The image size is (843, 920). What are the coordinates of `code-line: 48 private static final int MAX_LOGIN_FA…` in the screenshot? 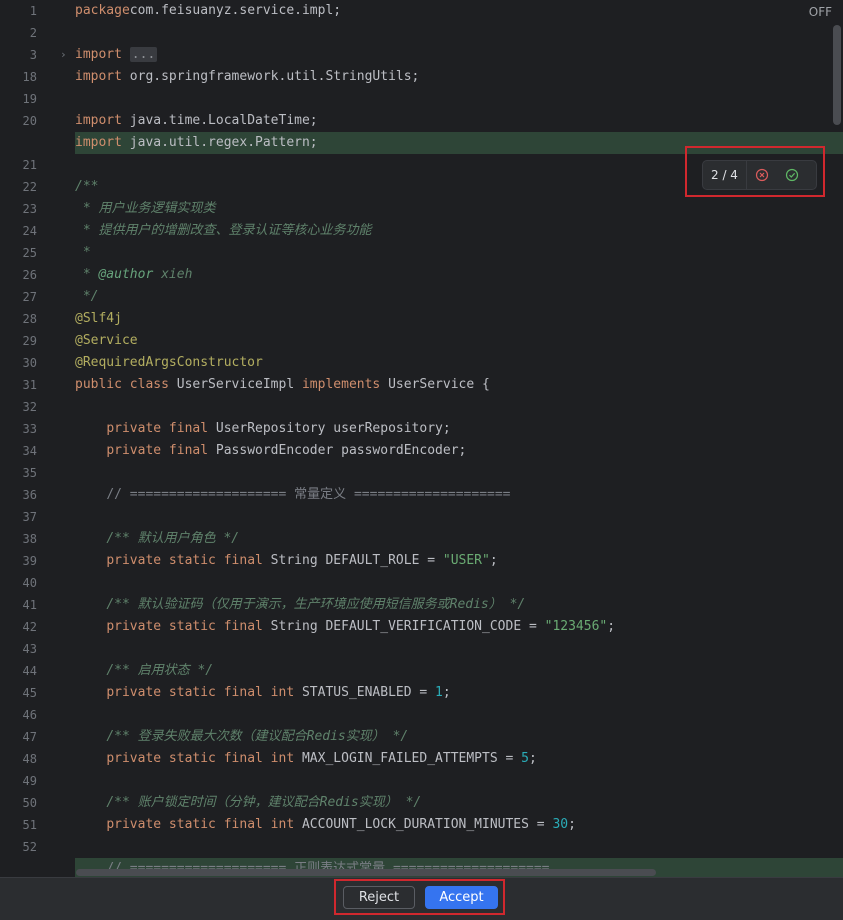 It's located at (421, 759).